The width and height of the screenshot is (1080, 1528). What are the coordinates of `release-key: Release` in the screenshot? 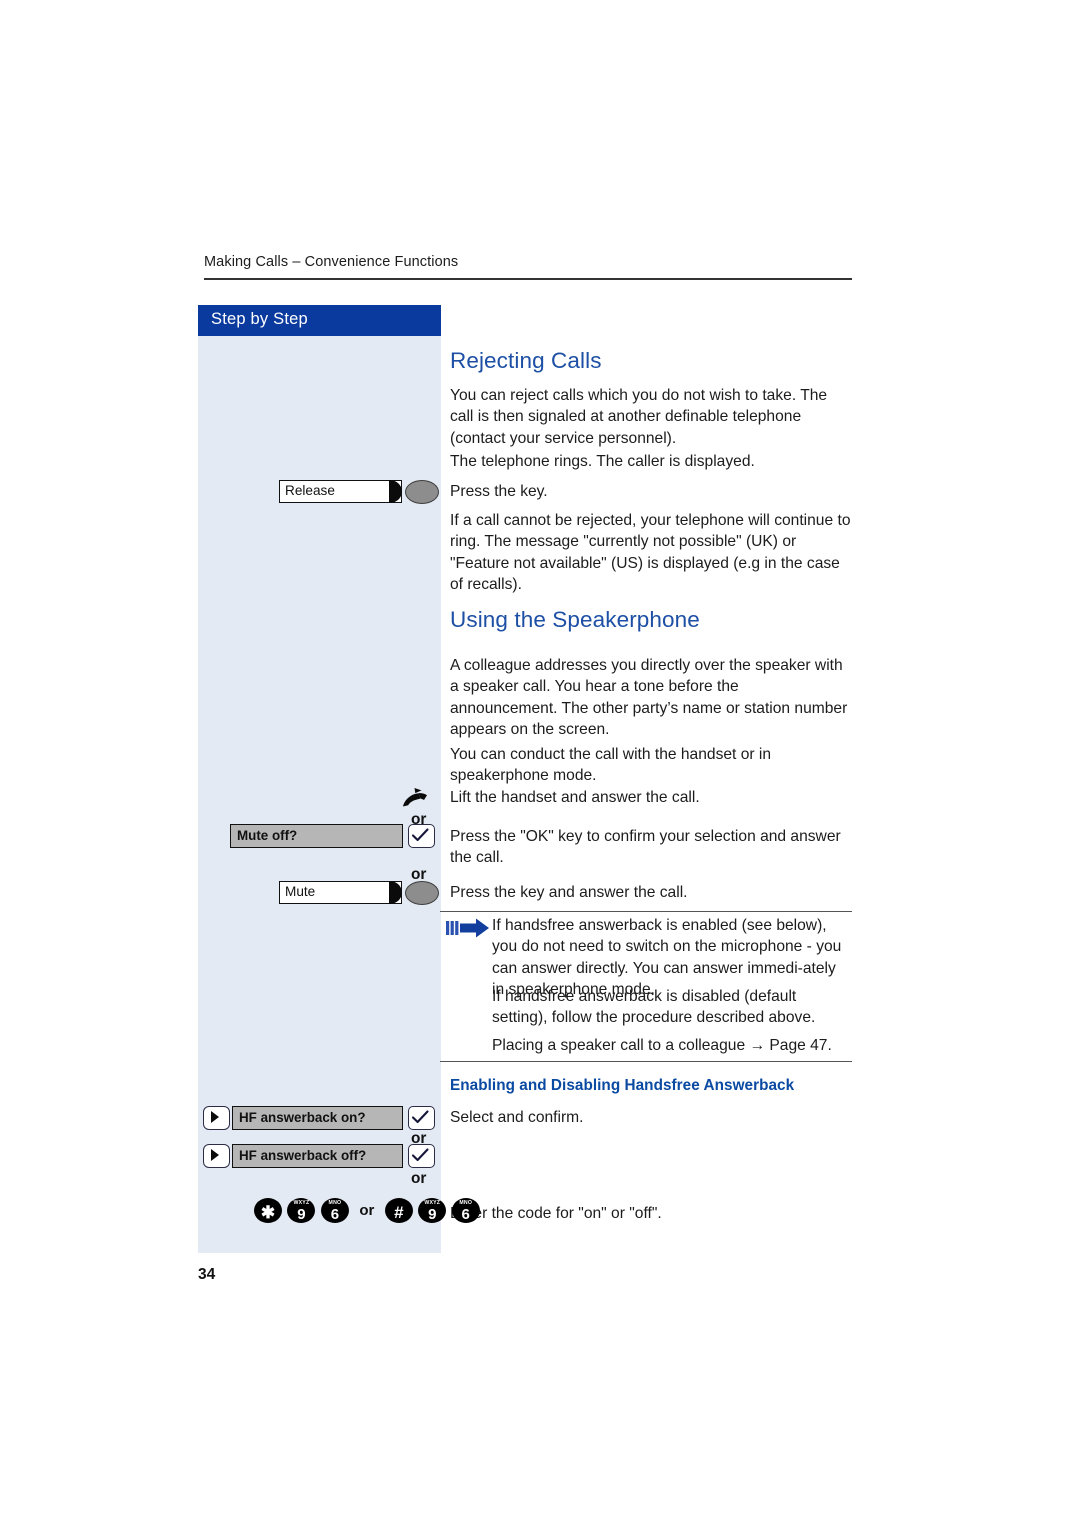 It's located at (359, 492).